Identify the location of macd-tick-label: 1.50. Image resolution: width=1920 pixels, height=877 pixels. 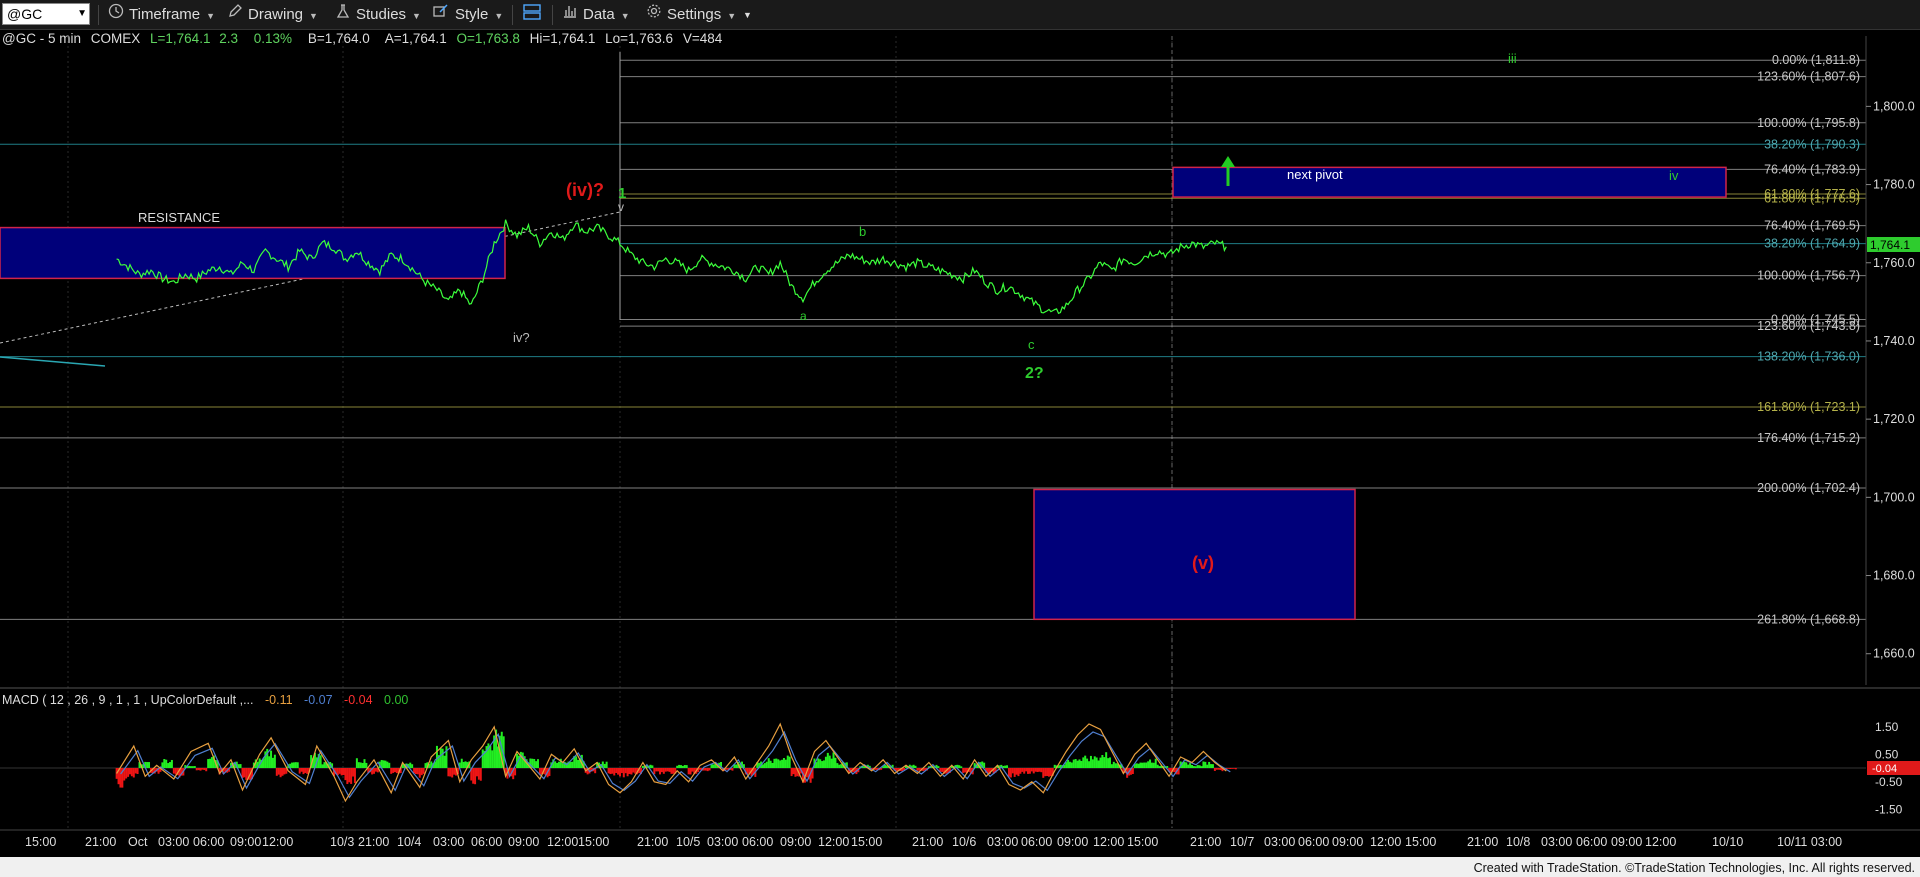
(1887, 727).